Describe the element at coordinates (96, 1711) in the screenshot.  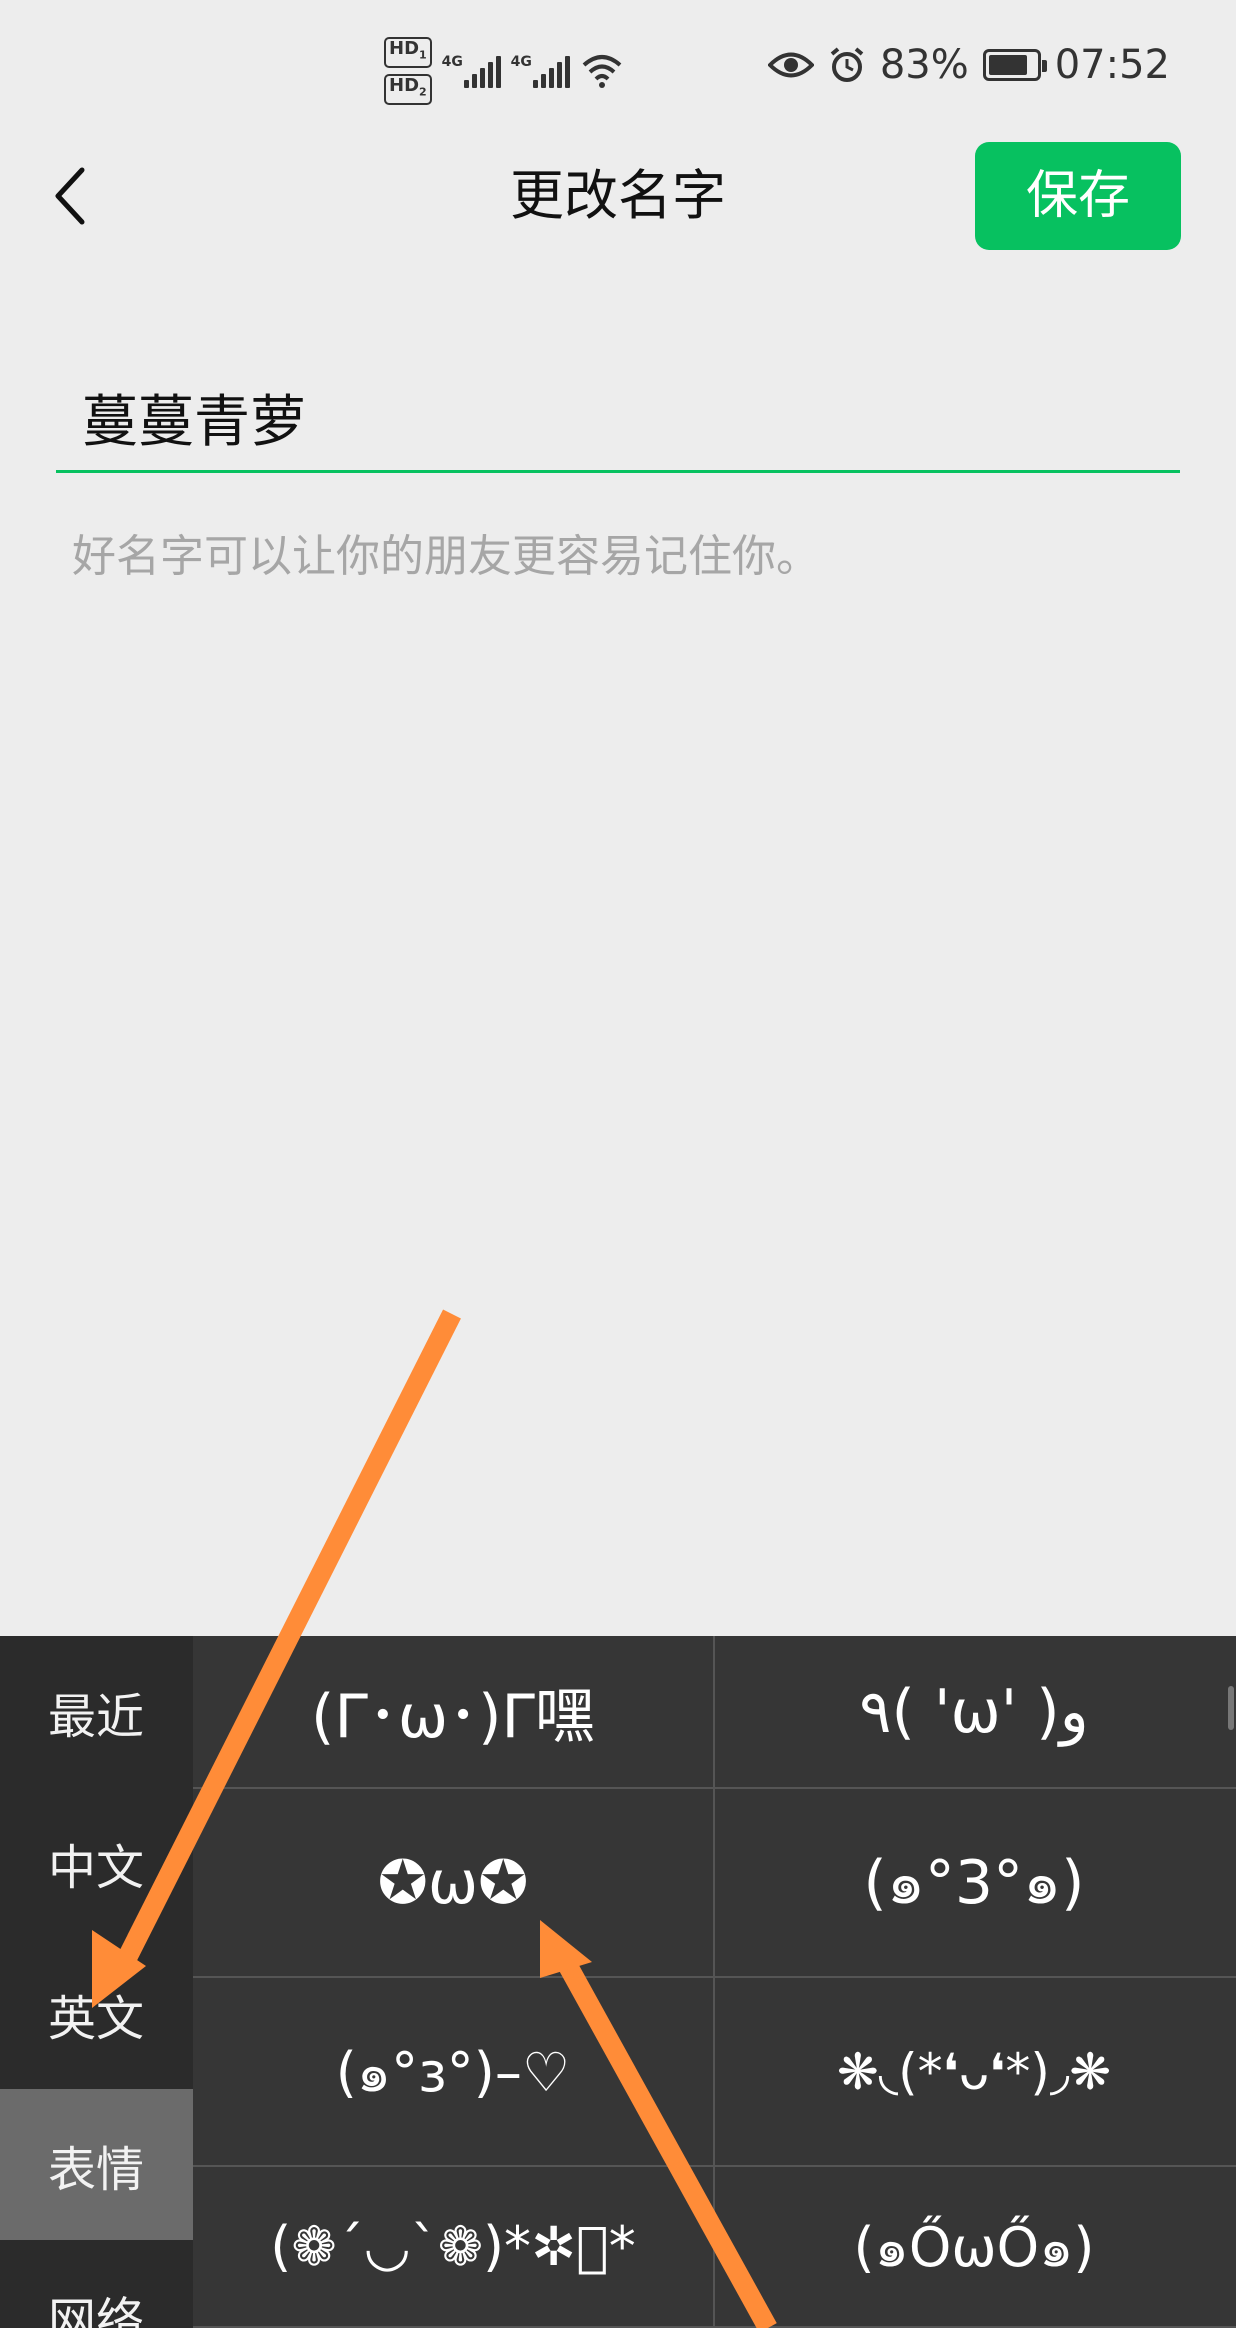
I see `category-recent: 最近` at that location.